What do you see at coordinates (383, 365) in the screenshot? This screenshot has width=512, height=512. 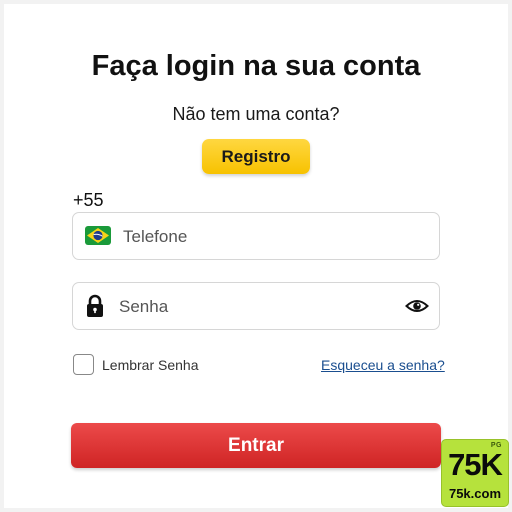 I see `forgot-password-link: Esqueceu a senha?` at bounding box center [383, 365].